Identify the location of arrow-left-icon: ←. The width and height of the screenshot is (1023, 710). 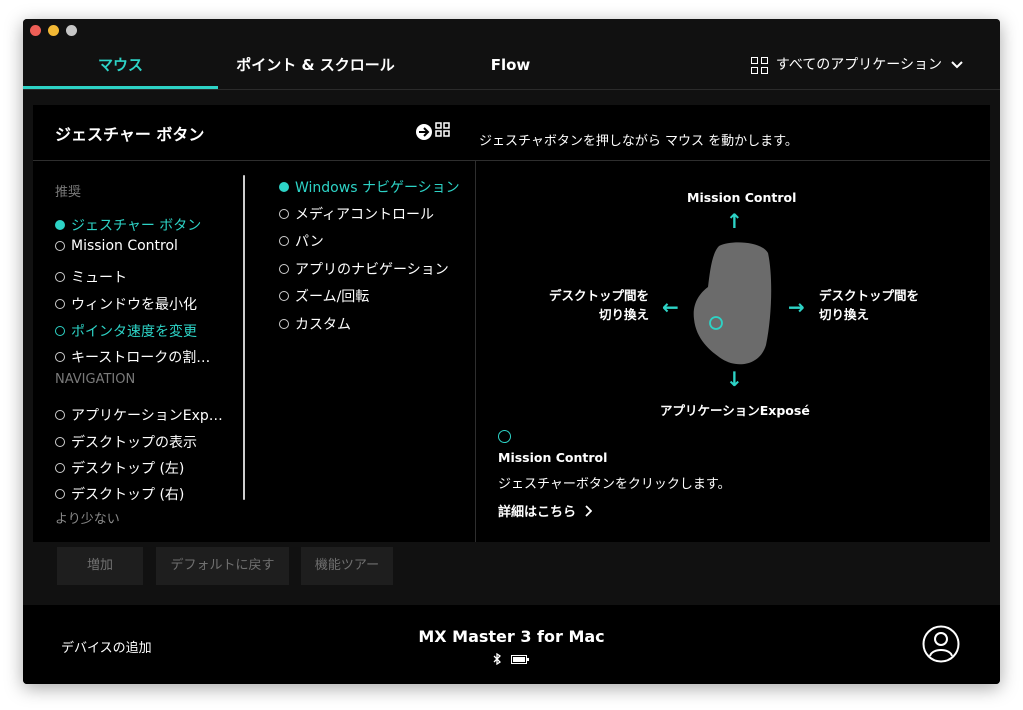
(670, 307).